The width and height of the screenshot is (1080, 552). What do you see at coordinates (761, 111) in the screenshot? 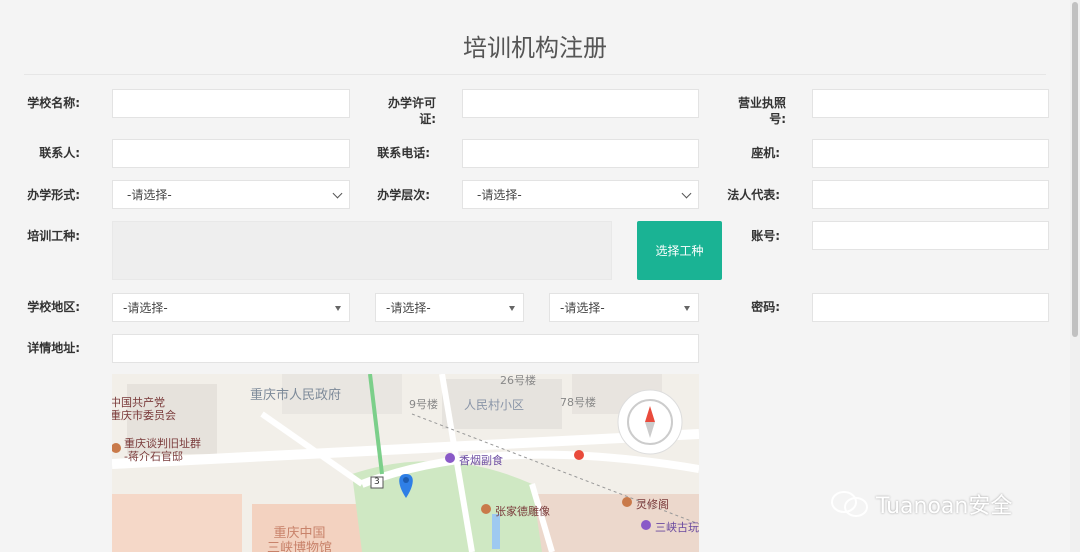
I see `business-license-label: 营业执照 号:` at bounding box center [761, 111].